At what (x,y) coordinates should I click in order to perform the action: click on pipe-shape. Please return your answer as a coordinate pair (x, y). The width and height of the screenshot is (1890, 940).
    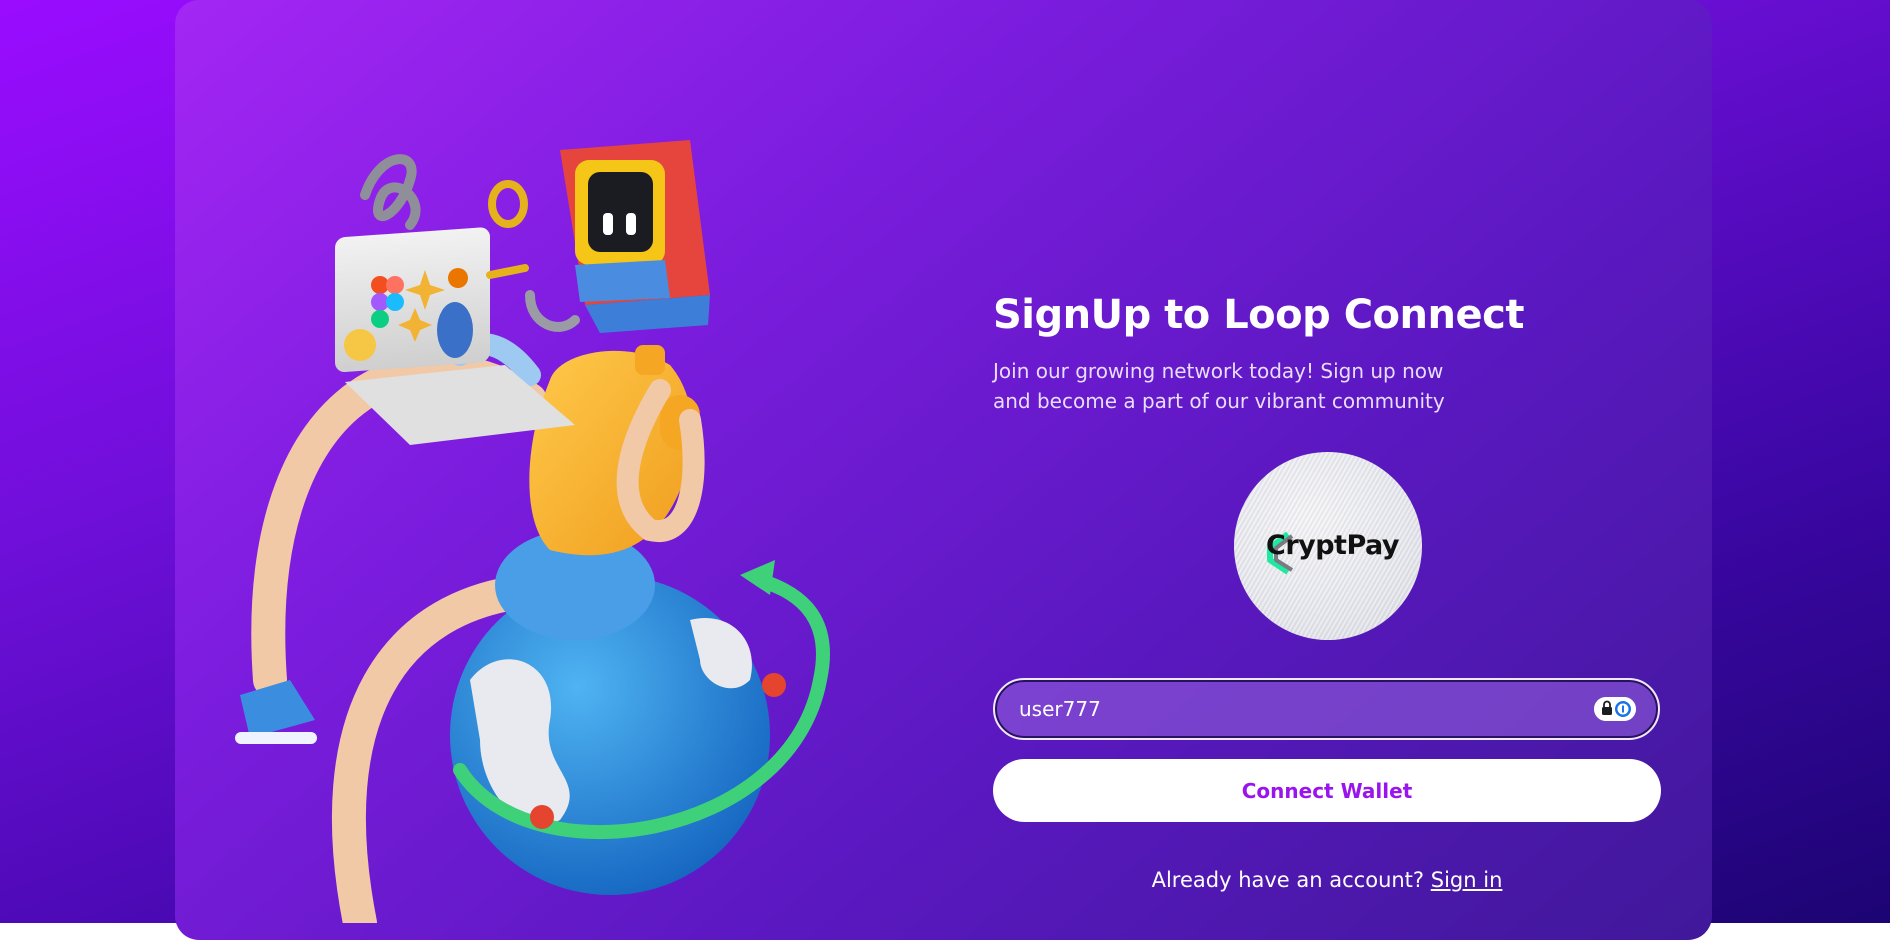
    Looking at the image, I should click on (552, 311).